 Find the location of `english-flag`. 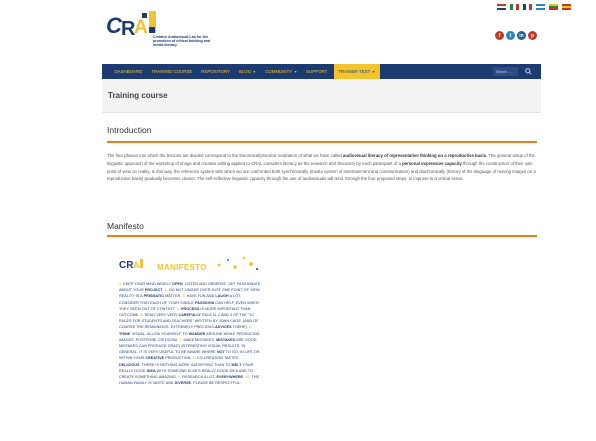

english-flag is located at coordinates (501, 7).